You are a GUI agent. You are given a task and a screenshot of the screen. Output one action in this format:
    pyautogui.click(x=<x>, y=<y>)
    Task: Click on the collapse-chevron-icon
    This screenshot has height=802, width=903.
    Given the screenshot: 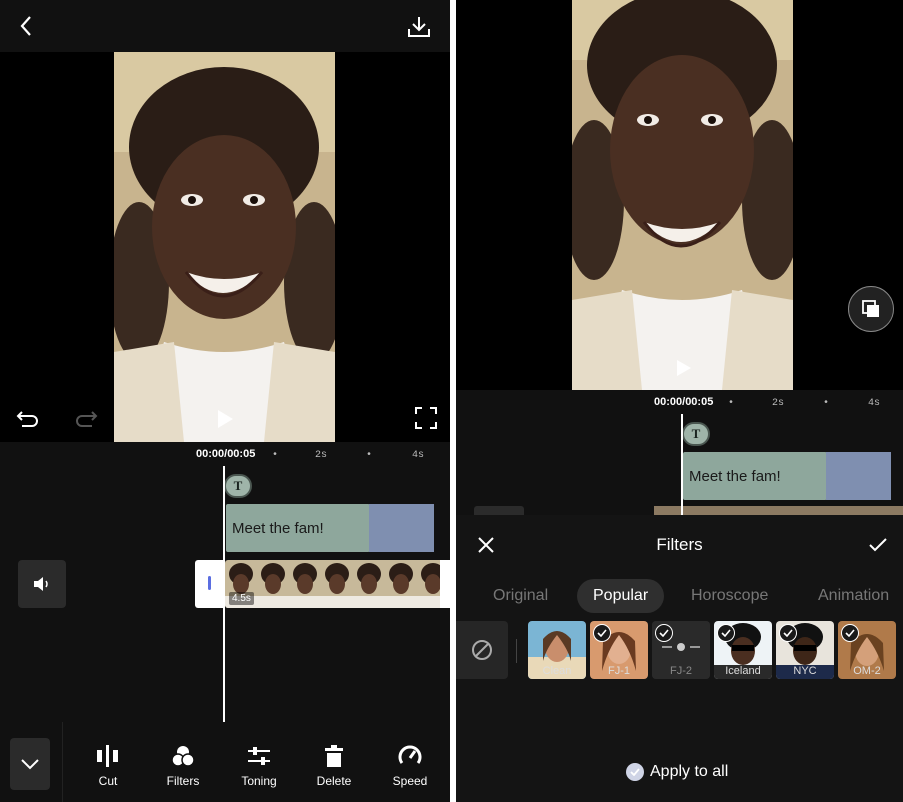 What is the action you would take?
    pyautogui.click(x=30, y=764)
    